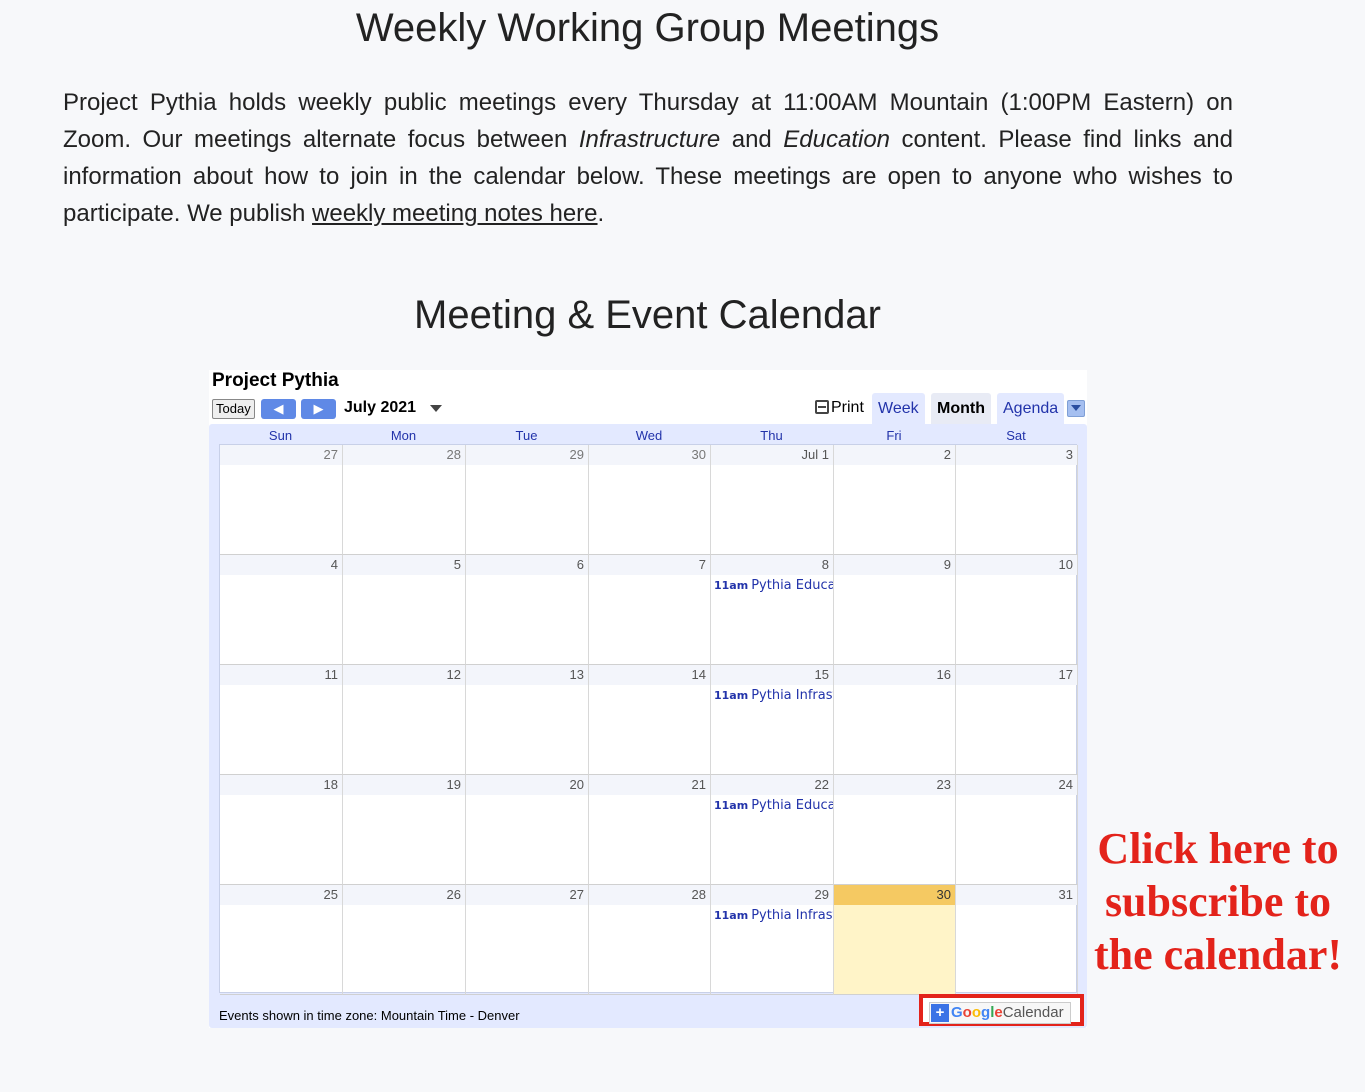 This screenshot has width=1365, height=1092. What do you see at coordinates (650, 720) in the screenshot?
I see `day-cell: 14` at bounding box center [650, 720].